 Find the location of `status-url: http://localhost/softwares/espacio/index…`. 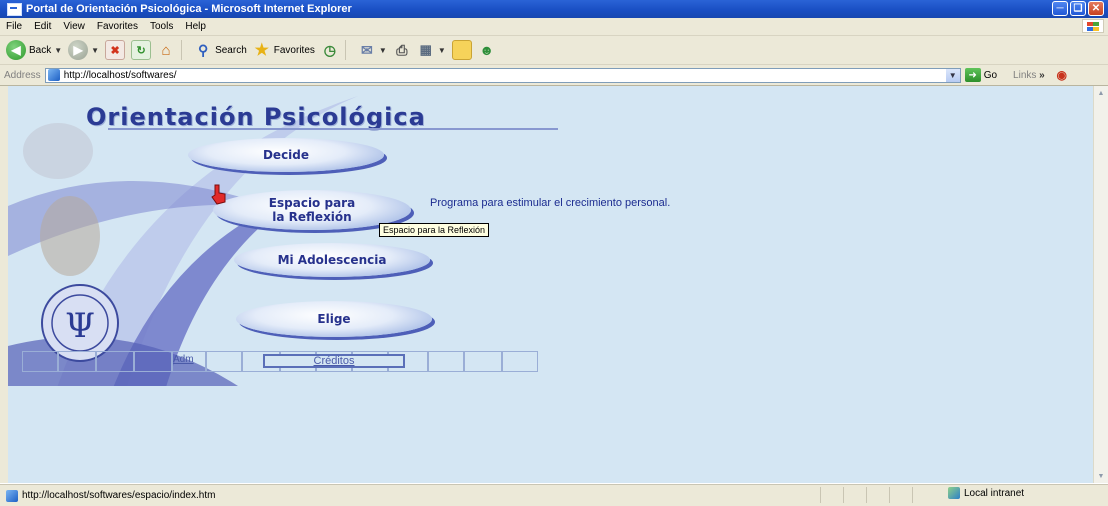

status-url: http://localhost/softwares/espacio/index… is located at coordinates (110, 495).